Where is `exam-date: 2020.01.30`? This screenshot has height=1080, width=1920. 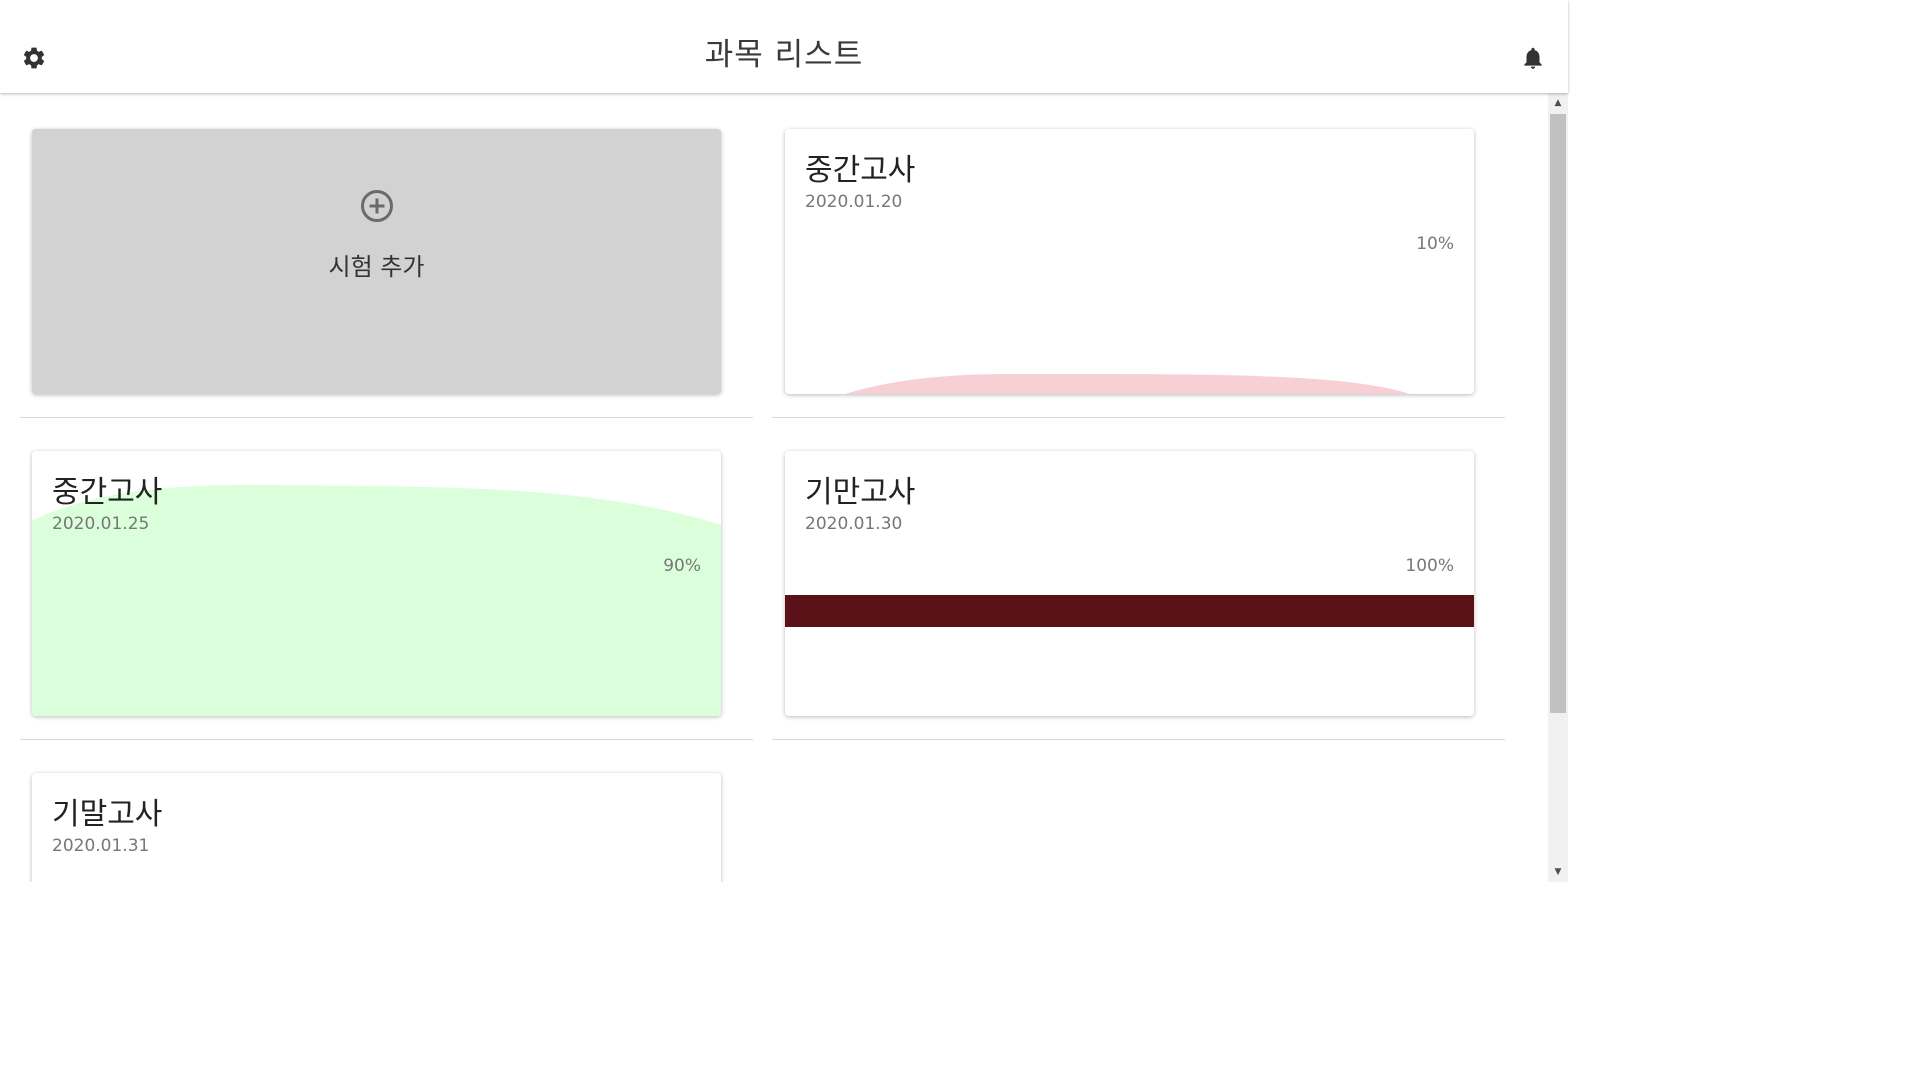 exam-date: 2020.01.30 is located at coordinates (854, 524).